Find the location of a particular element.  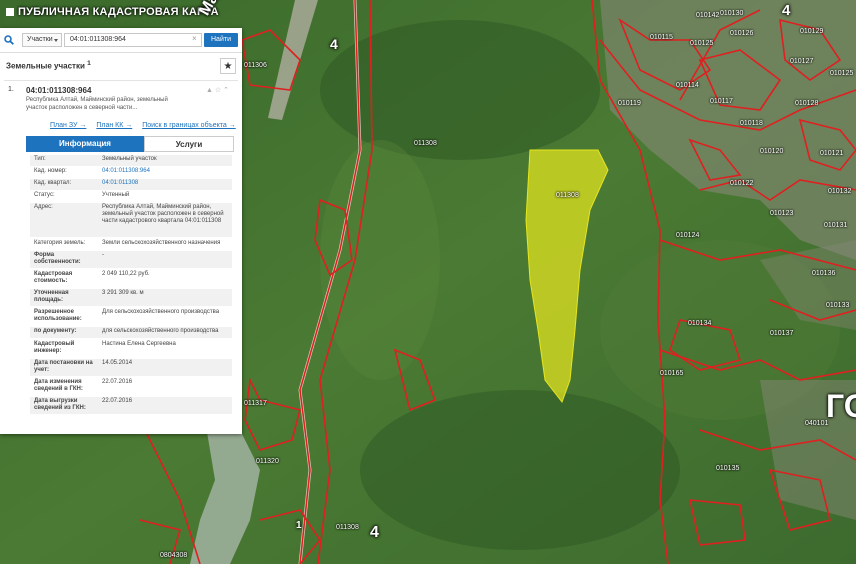

row-value: 22.07.2016 is located at coordinates (117, 382).